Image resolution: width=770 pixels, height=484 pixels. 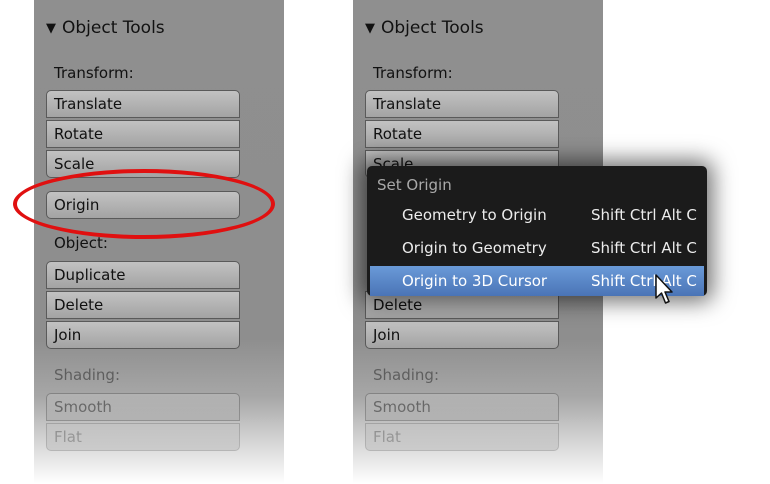 What do you see at coordinates (474, 248) in the screenshot?
I see `menu-item-label: Origin to Geometry` at bounding box center [474, 248].